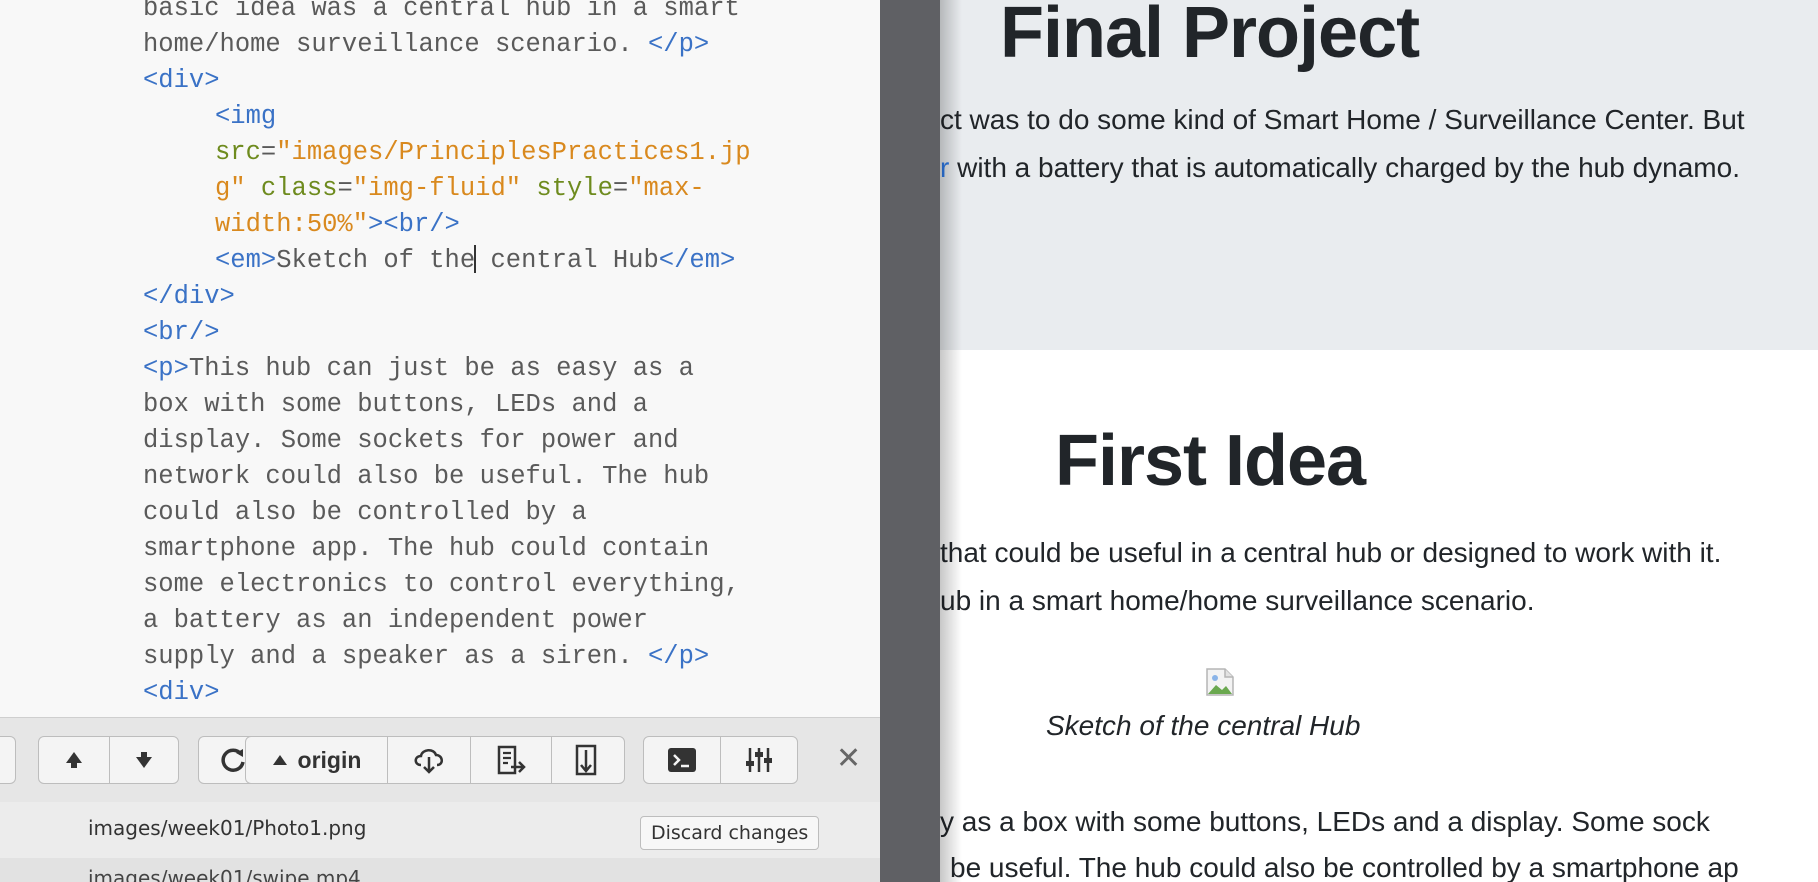 The image size is (1818, 882). I want to click on code-line: <p>This hub can just be as easy as a, so click(508, 369).